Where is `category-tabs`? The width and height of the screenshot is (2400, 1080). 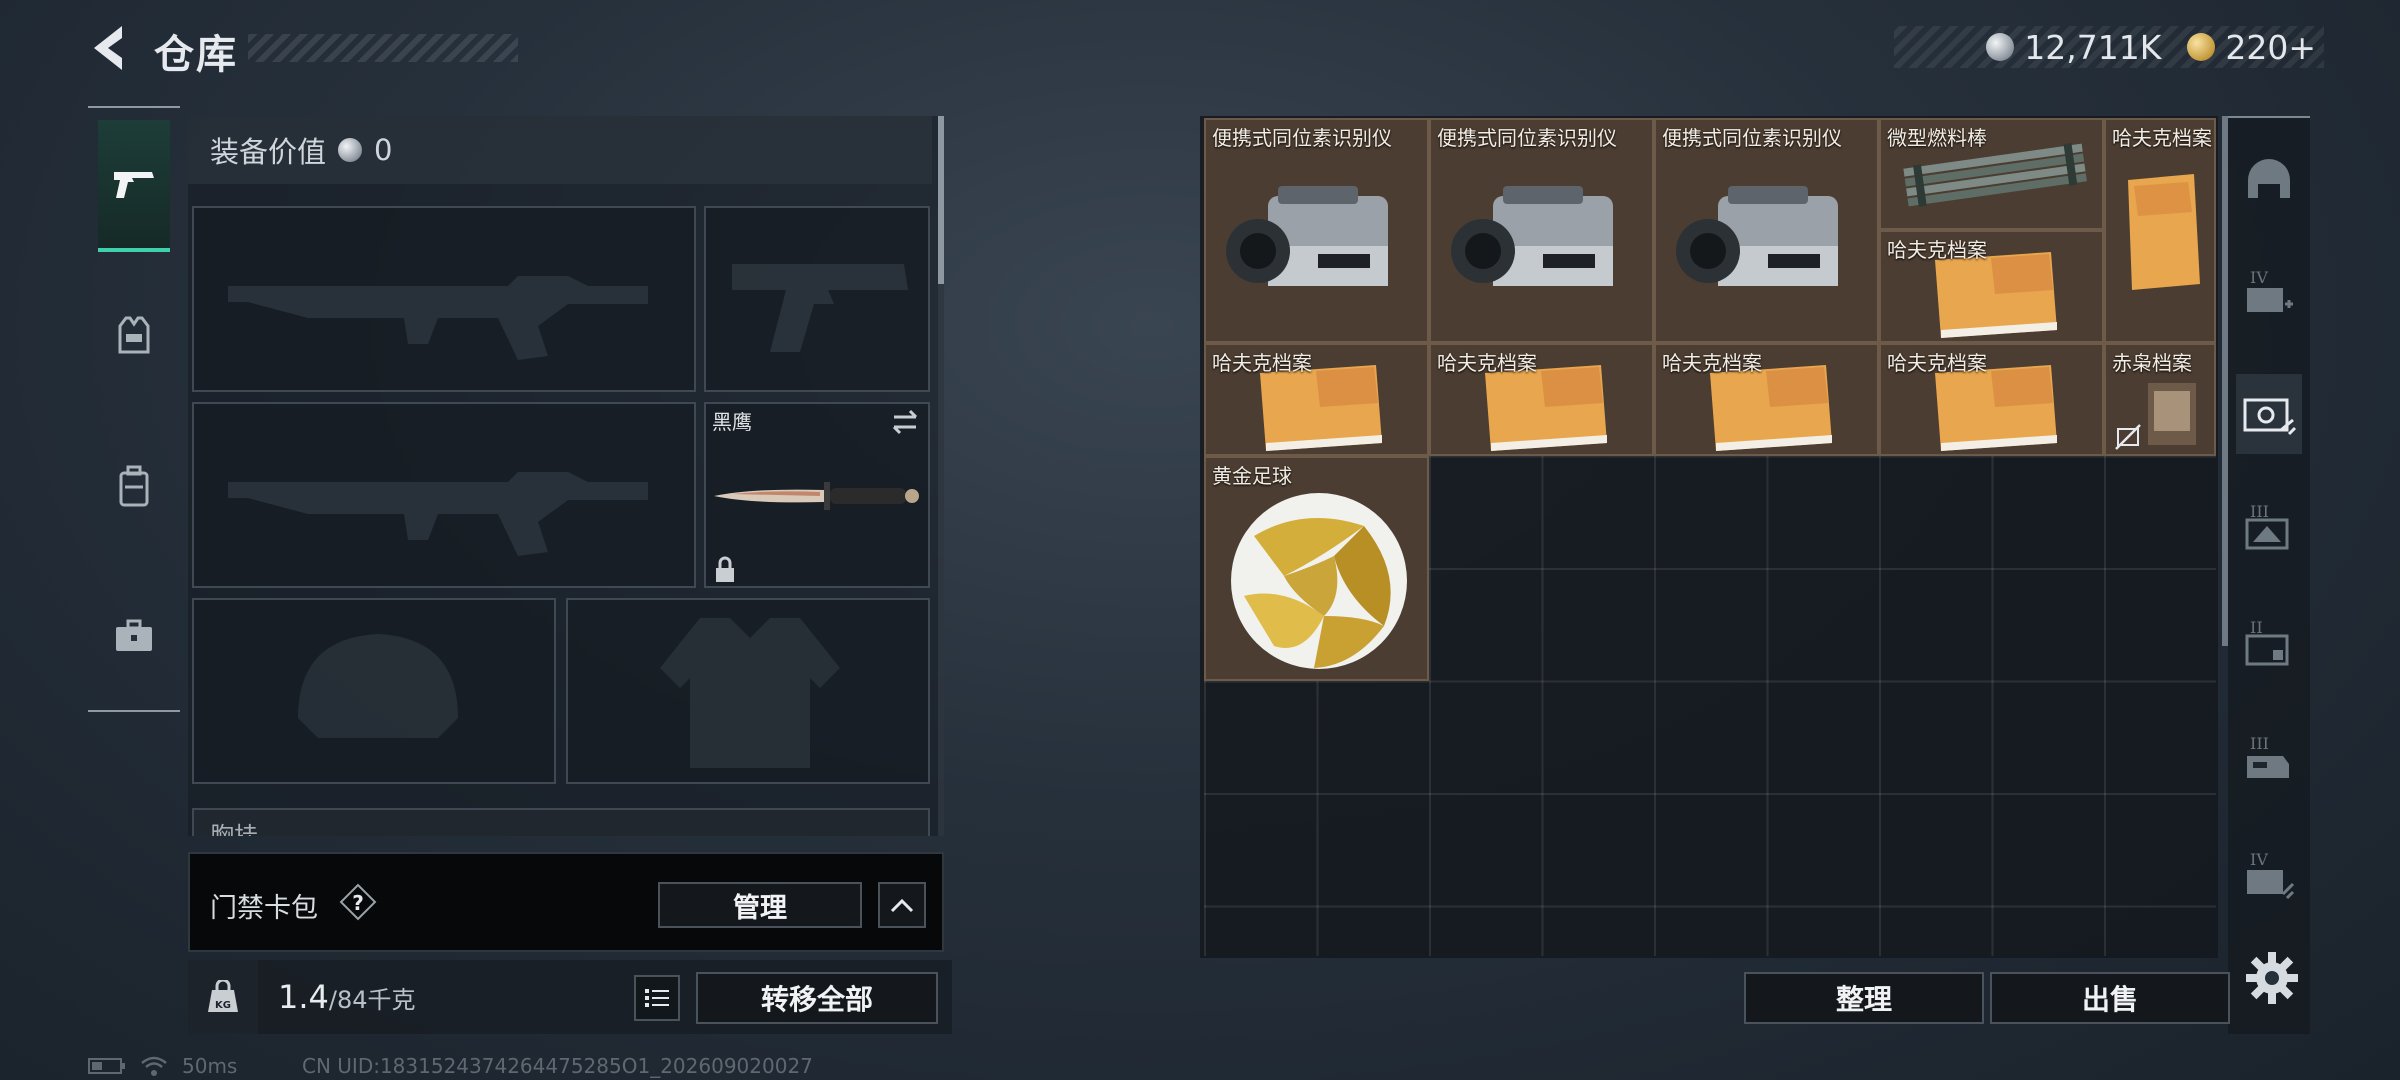
category-tabs is located at coordinates (134, 409).